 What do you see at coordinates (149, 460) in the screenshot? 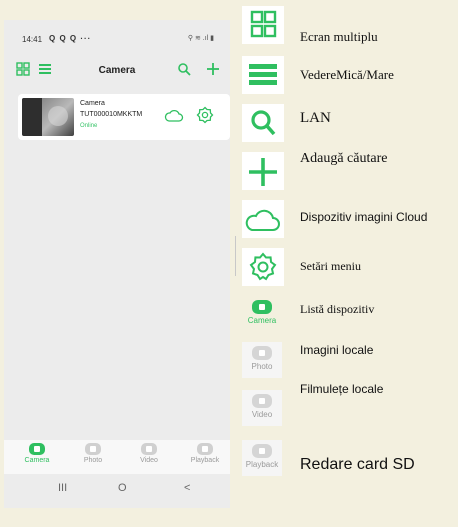
I see `tab-label: Video` at bounding box center [149, 460].